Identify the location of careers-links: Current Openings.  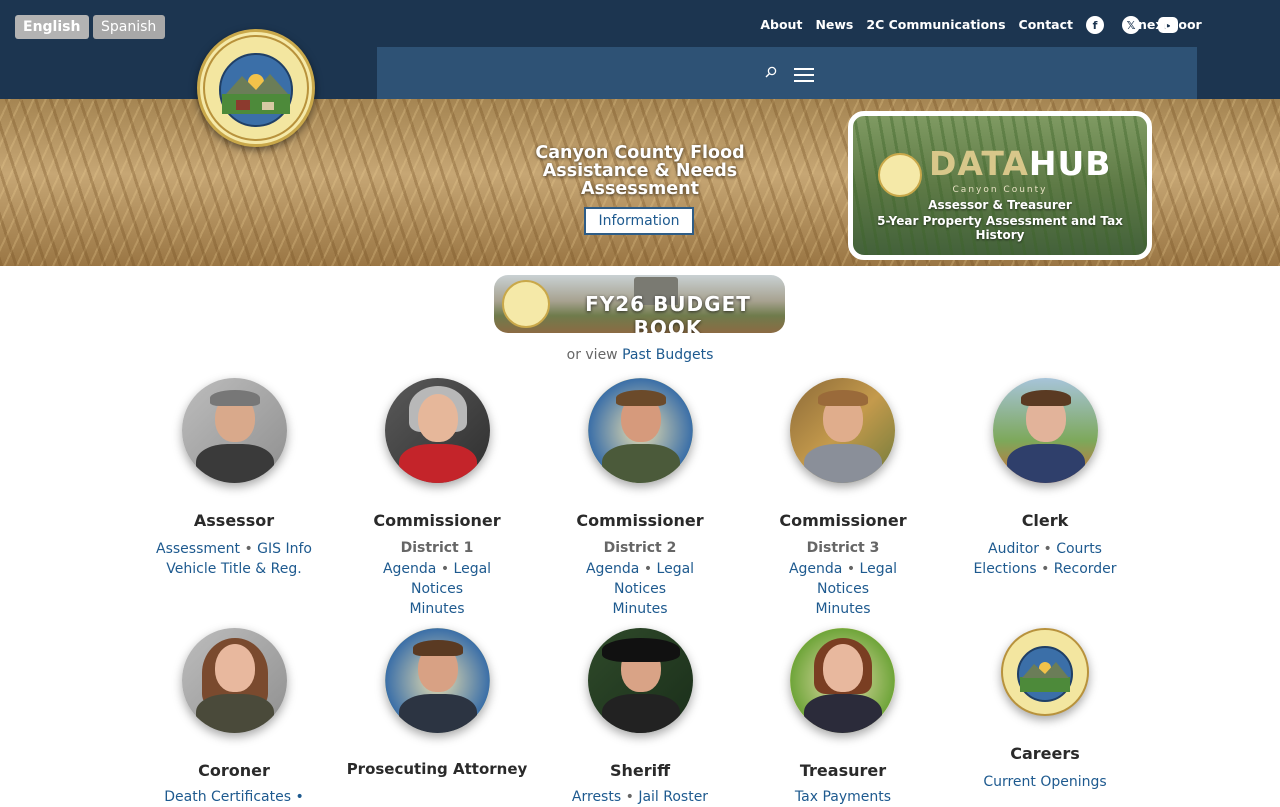
(1045, 782).